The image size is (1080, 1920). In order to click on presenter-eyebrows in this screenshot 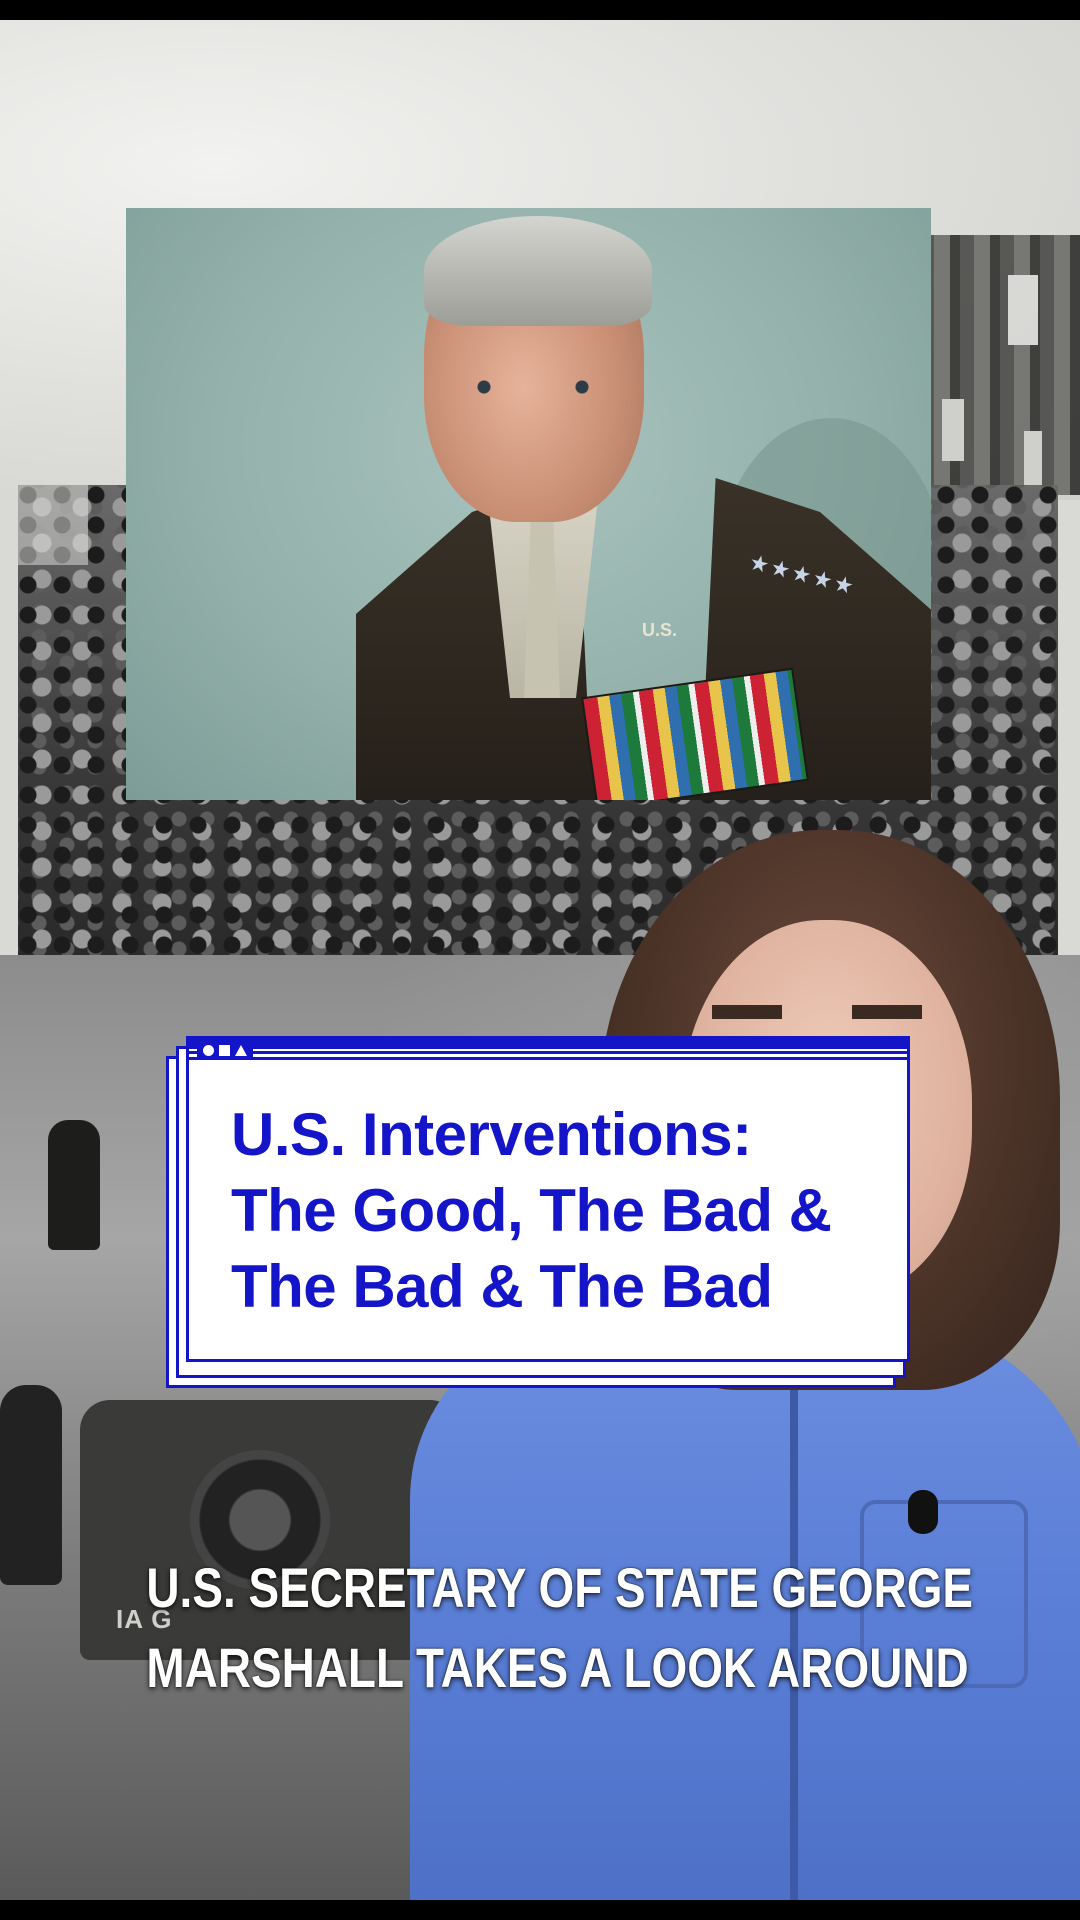, I will do `click(817, 1014)`.